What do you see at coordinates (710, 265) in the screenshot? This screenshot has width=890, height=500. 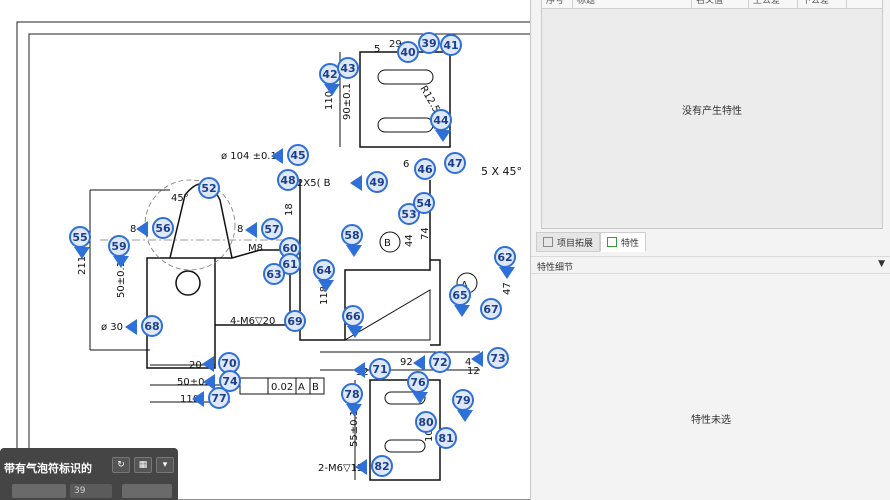 I see `feature-detail-bar: 特性细节 ▼` at bounding box center [710, 265].